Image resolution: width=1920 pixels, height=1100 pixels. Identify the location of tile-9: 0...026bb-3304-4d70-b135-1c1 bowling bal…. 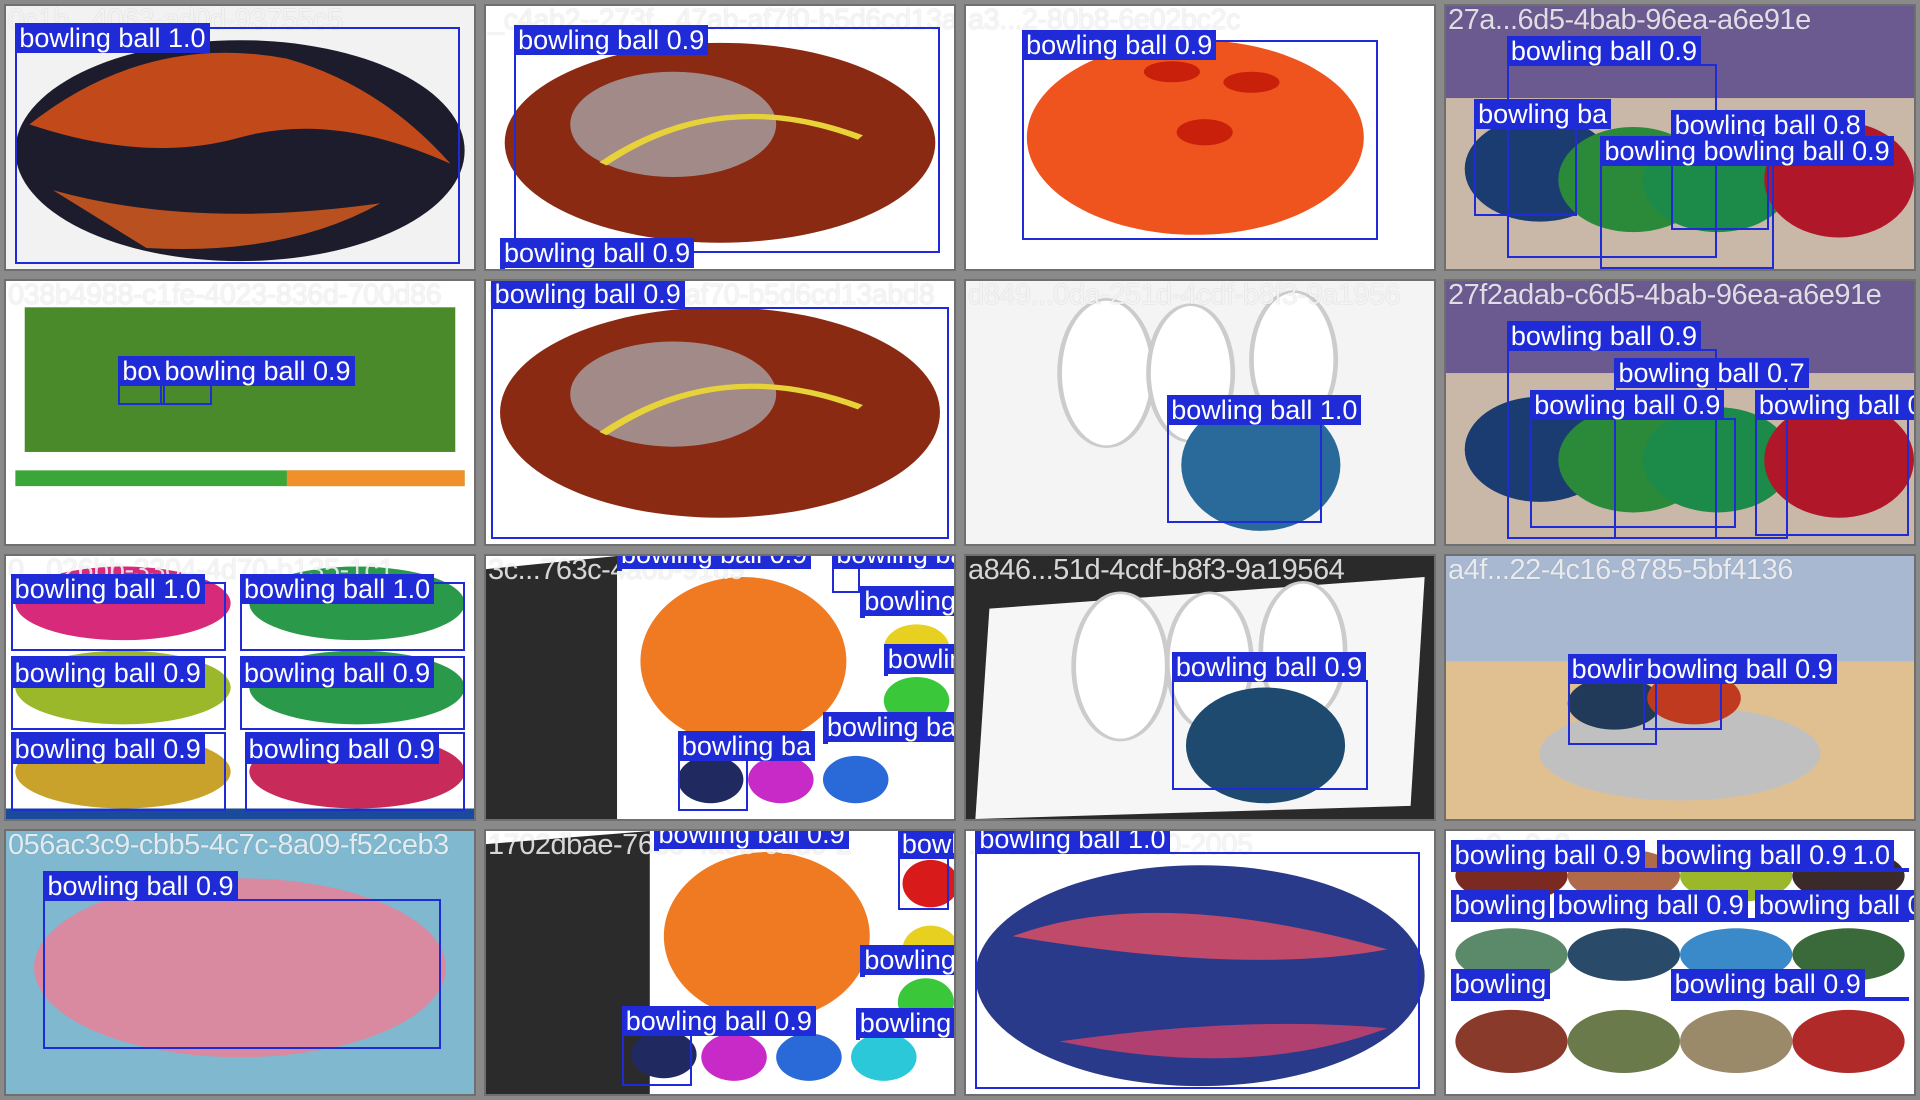
(240, 687).